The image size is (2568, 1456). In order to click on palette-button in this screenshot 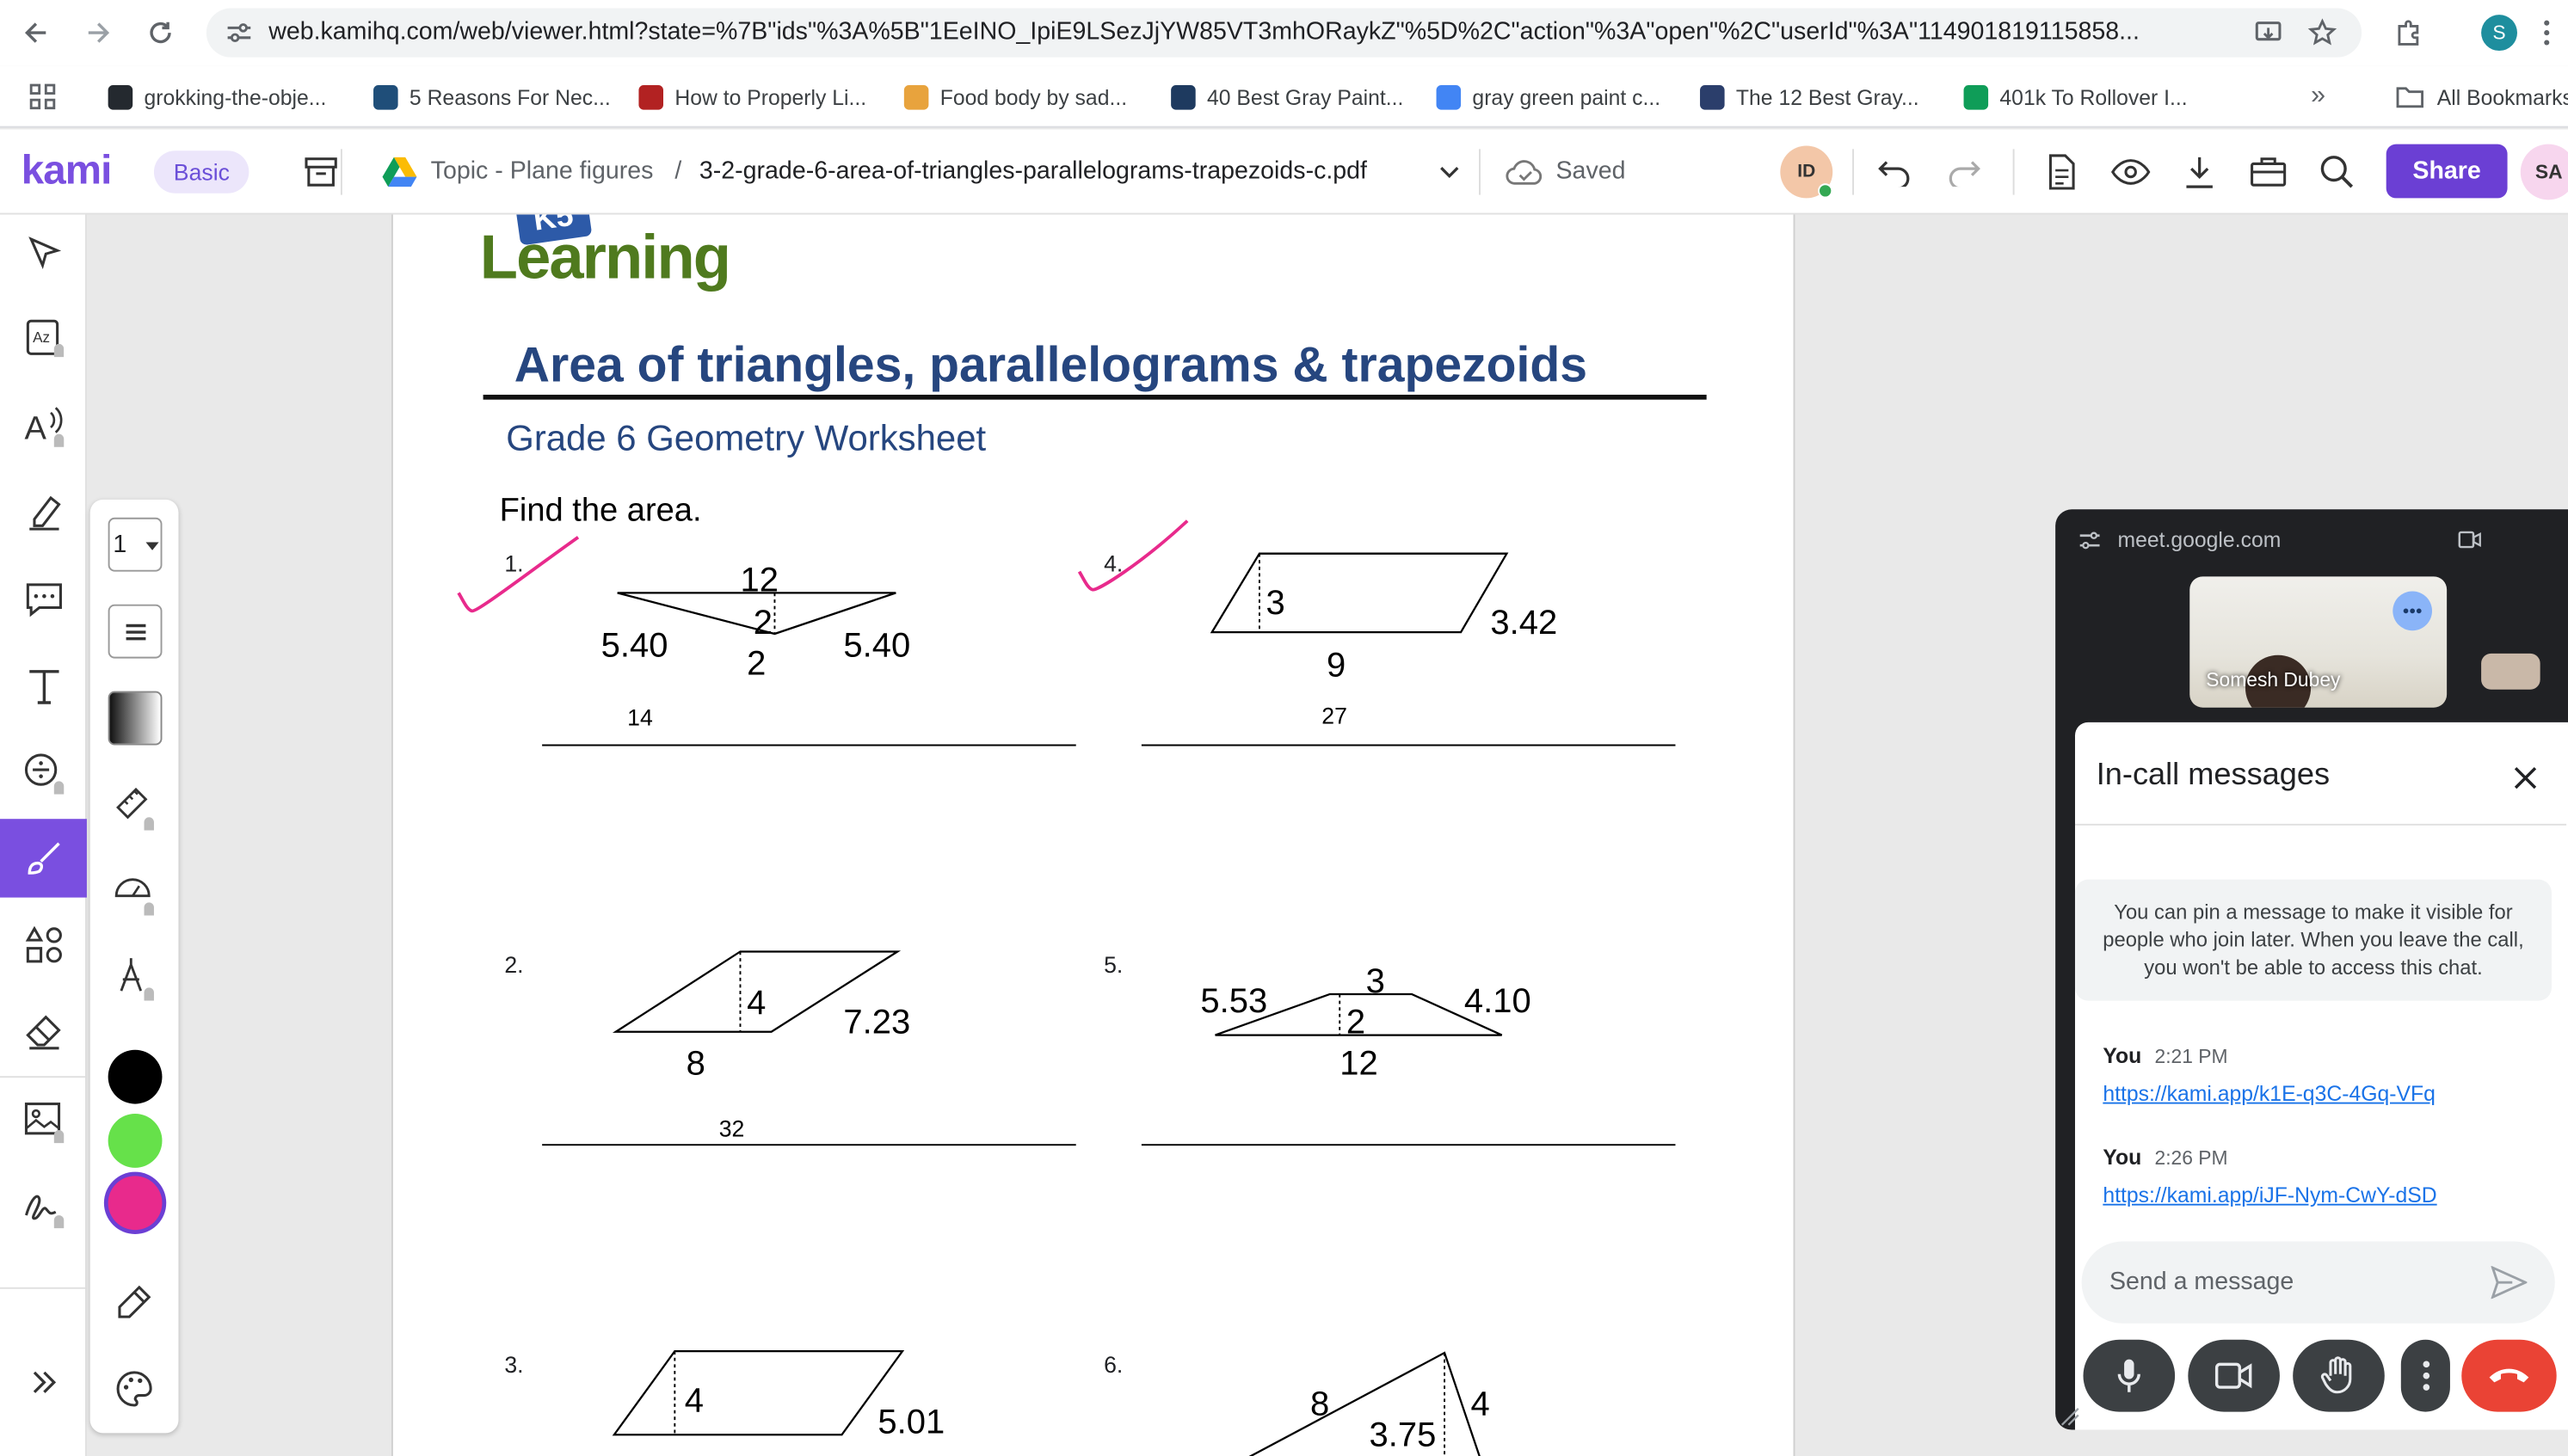, I will do `click(134, 1390)`.